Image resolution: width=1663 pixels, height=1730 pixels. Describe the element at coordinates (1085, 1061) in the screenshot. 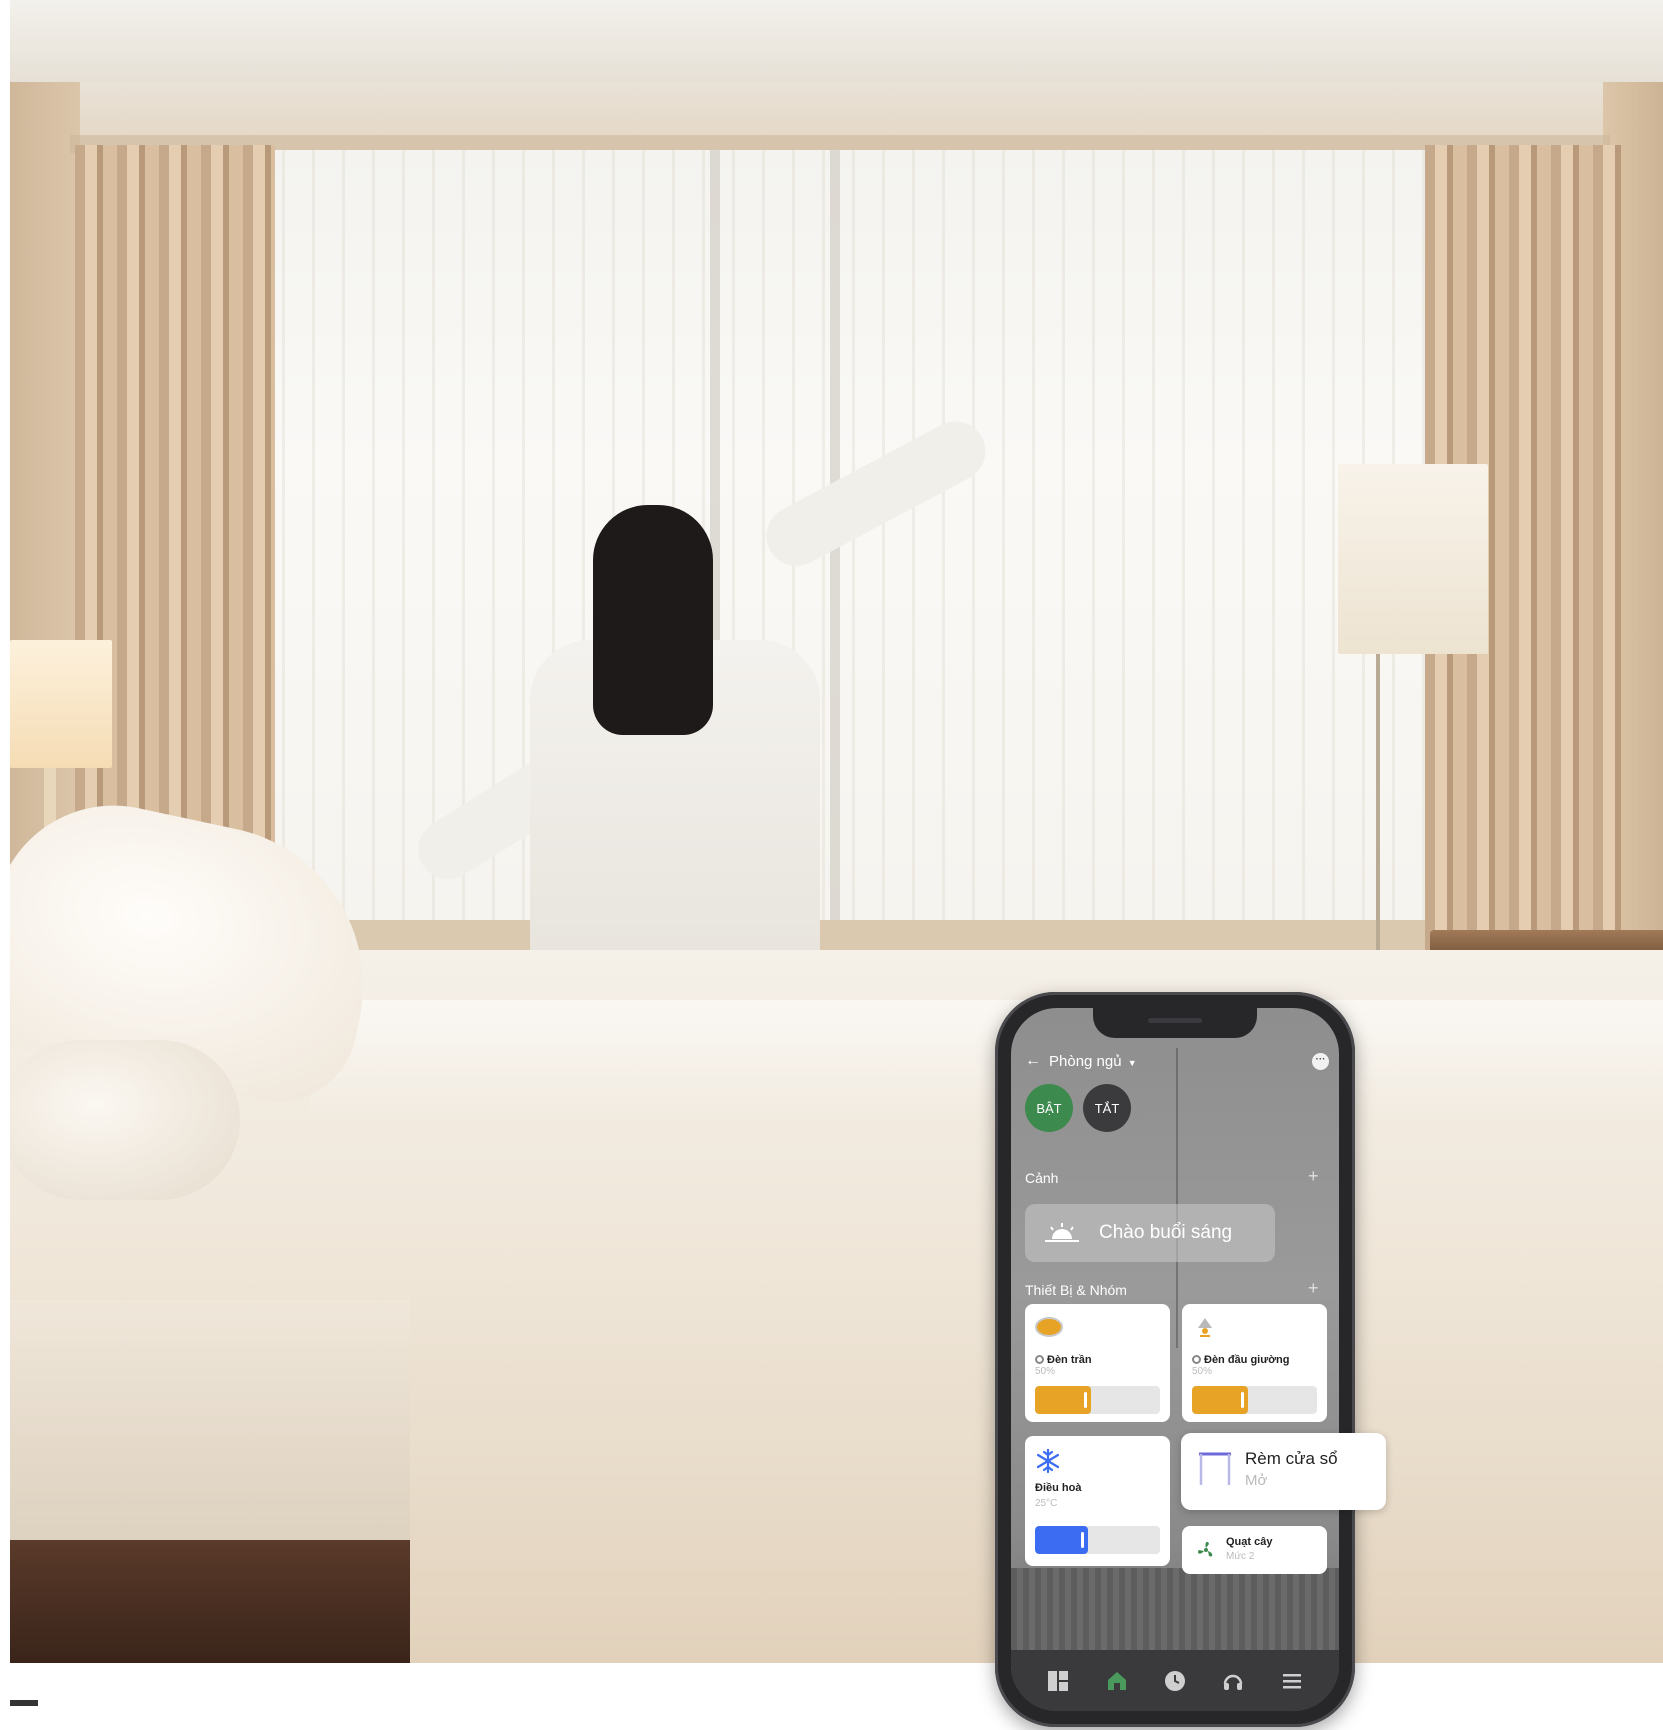

I see `room-title-label: Phòng ngủ` at that location.